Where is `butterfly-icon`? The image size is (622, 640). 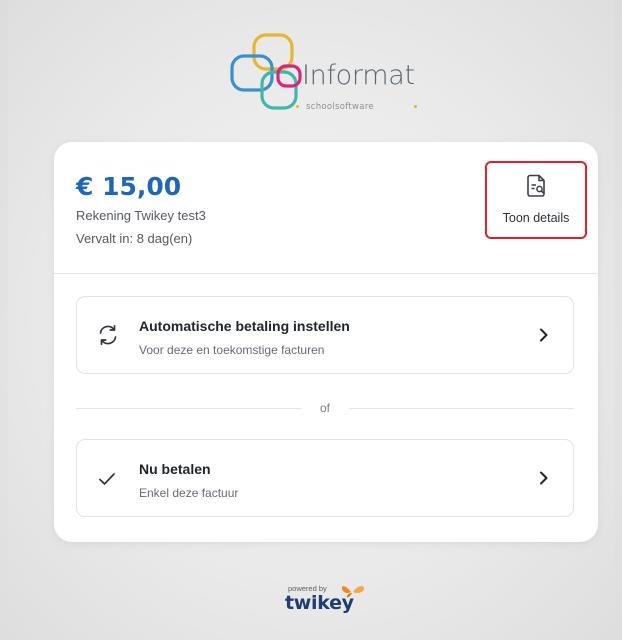
butterfly-icon is located at coordinates (353, 591).